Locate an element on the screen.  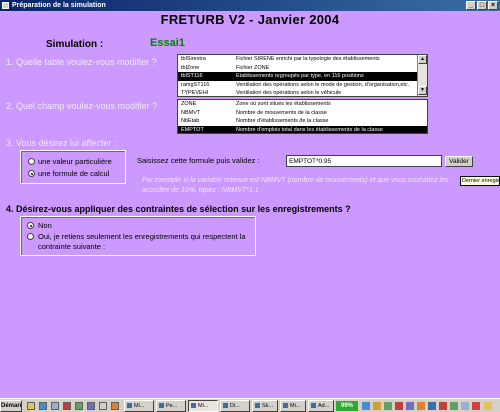
tray-volume-icon is located at coordinates (465, 406).